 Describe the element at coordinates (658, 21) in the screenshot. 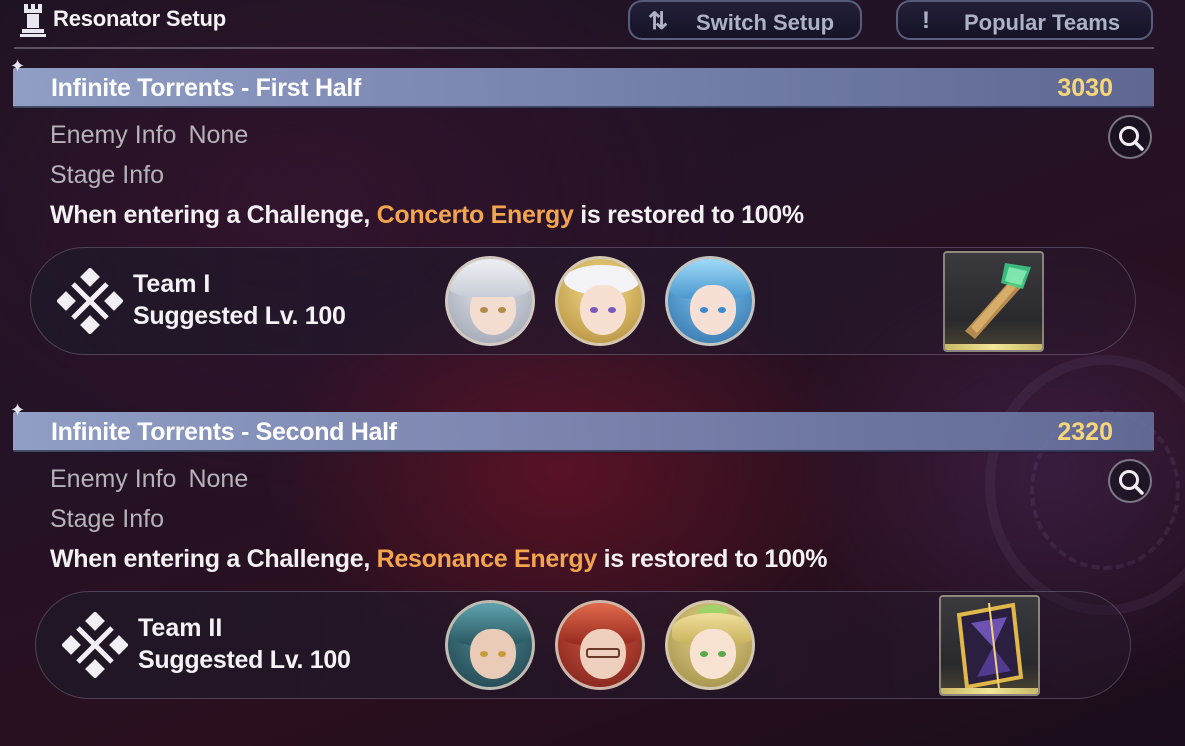

I see `swap-arrows-icon: ⇅` at that location.